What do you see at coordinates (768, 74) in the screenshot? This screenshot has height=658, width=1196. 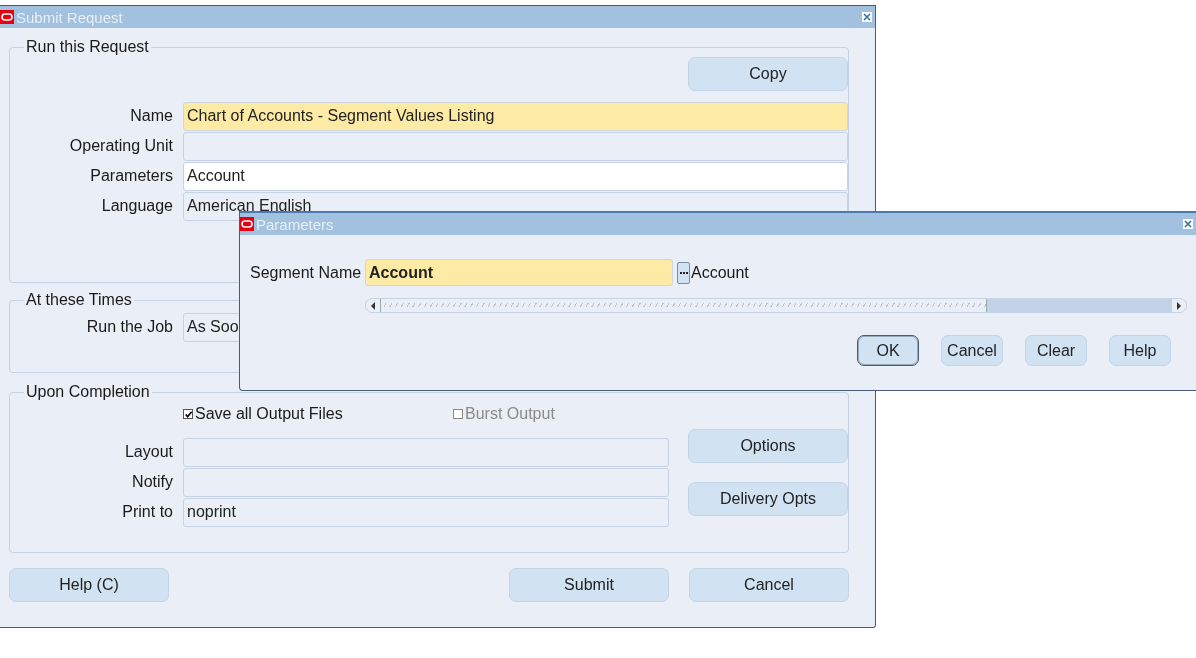 I see `button: Copy` at bounding box center [768, 74].